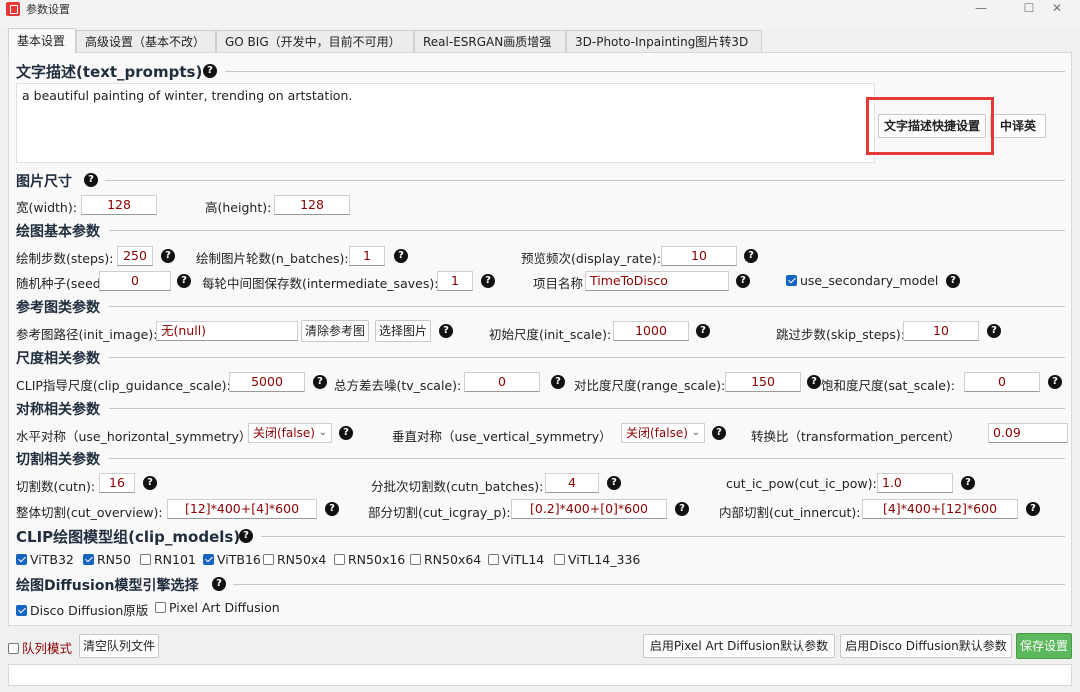  What do you see at coordinates (926, 646) in the screenshot?
I see `disco-defaults-button: 启用Disco Diffusion默认参数` at bounding box center [926, 646].